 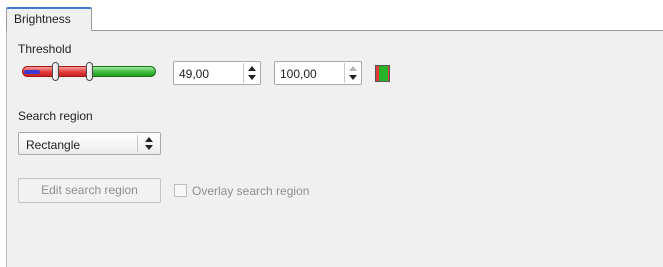 I want to click on edit-search-region-button: Edit search region, so click(x=89, y=190).